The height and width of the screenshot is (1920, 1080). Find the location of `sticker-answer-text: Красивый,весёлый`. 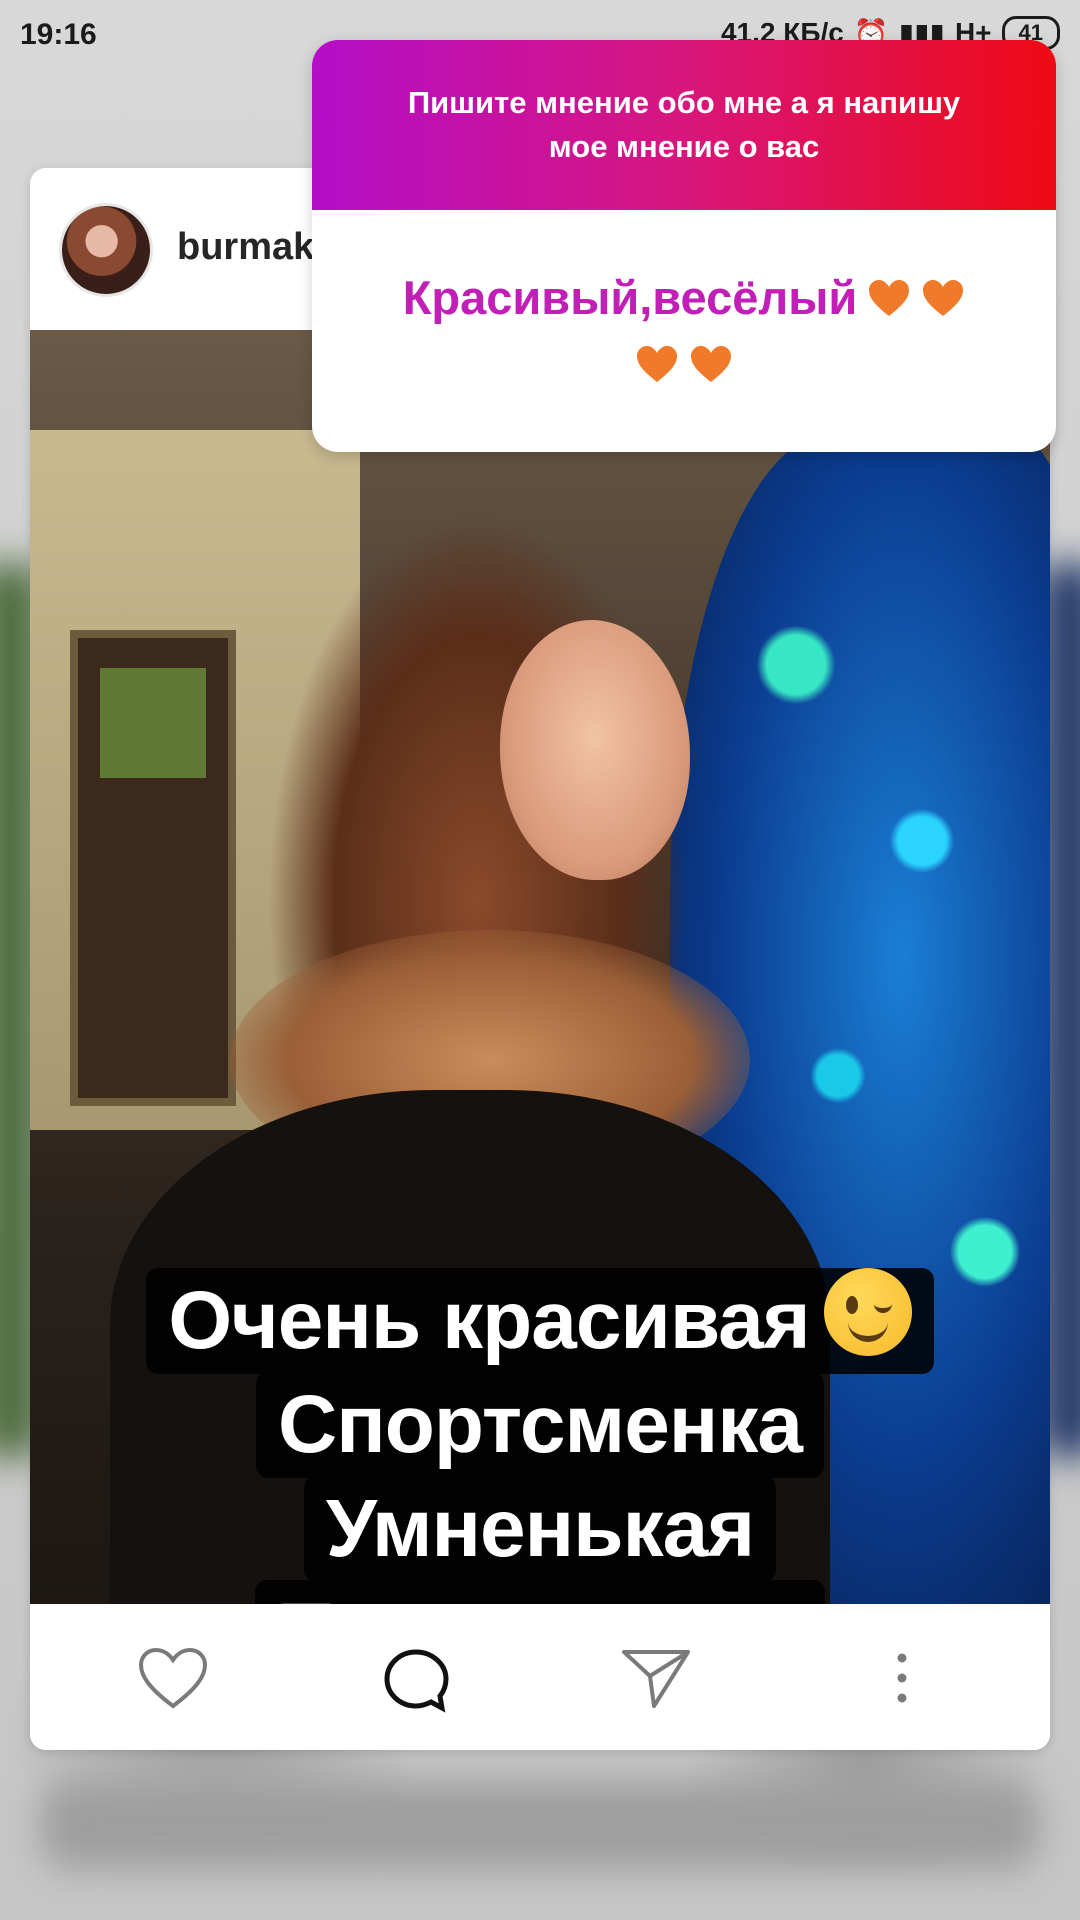

sticker-answer-text: Красивый,весёлый is located at coordinates (684, 331).